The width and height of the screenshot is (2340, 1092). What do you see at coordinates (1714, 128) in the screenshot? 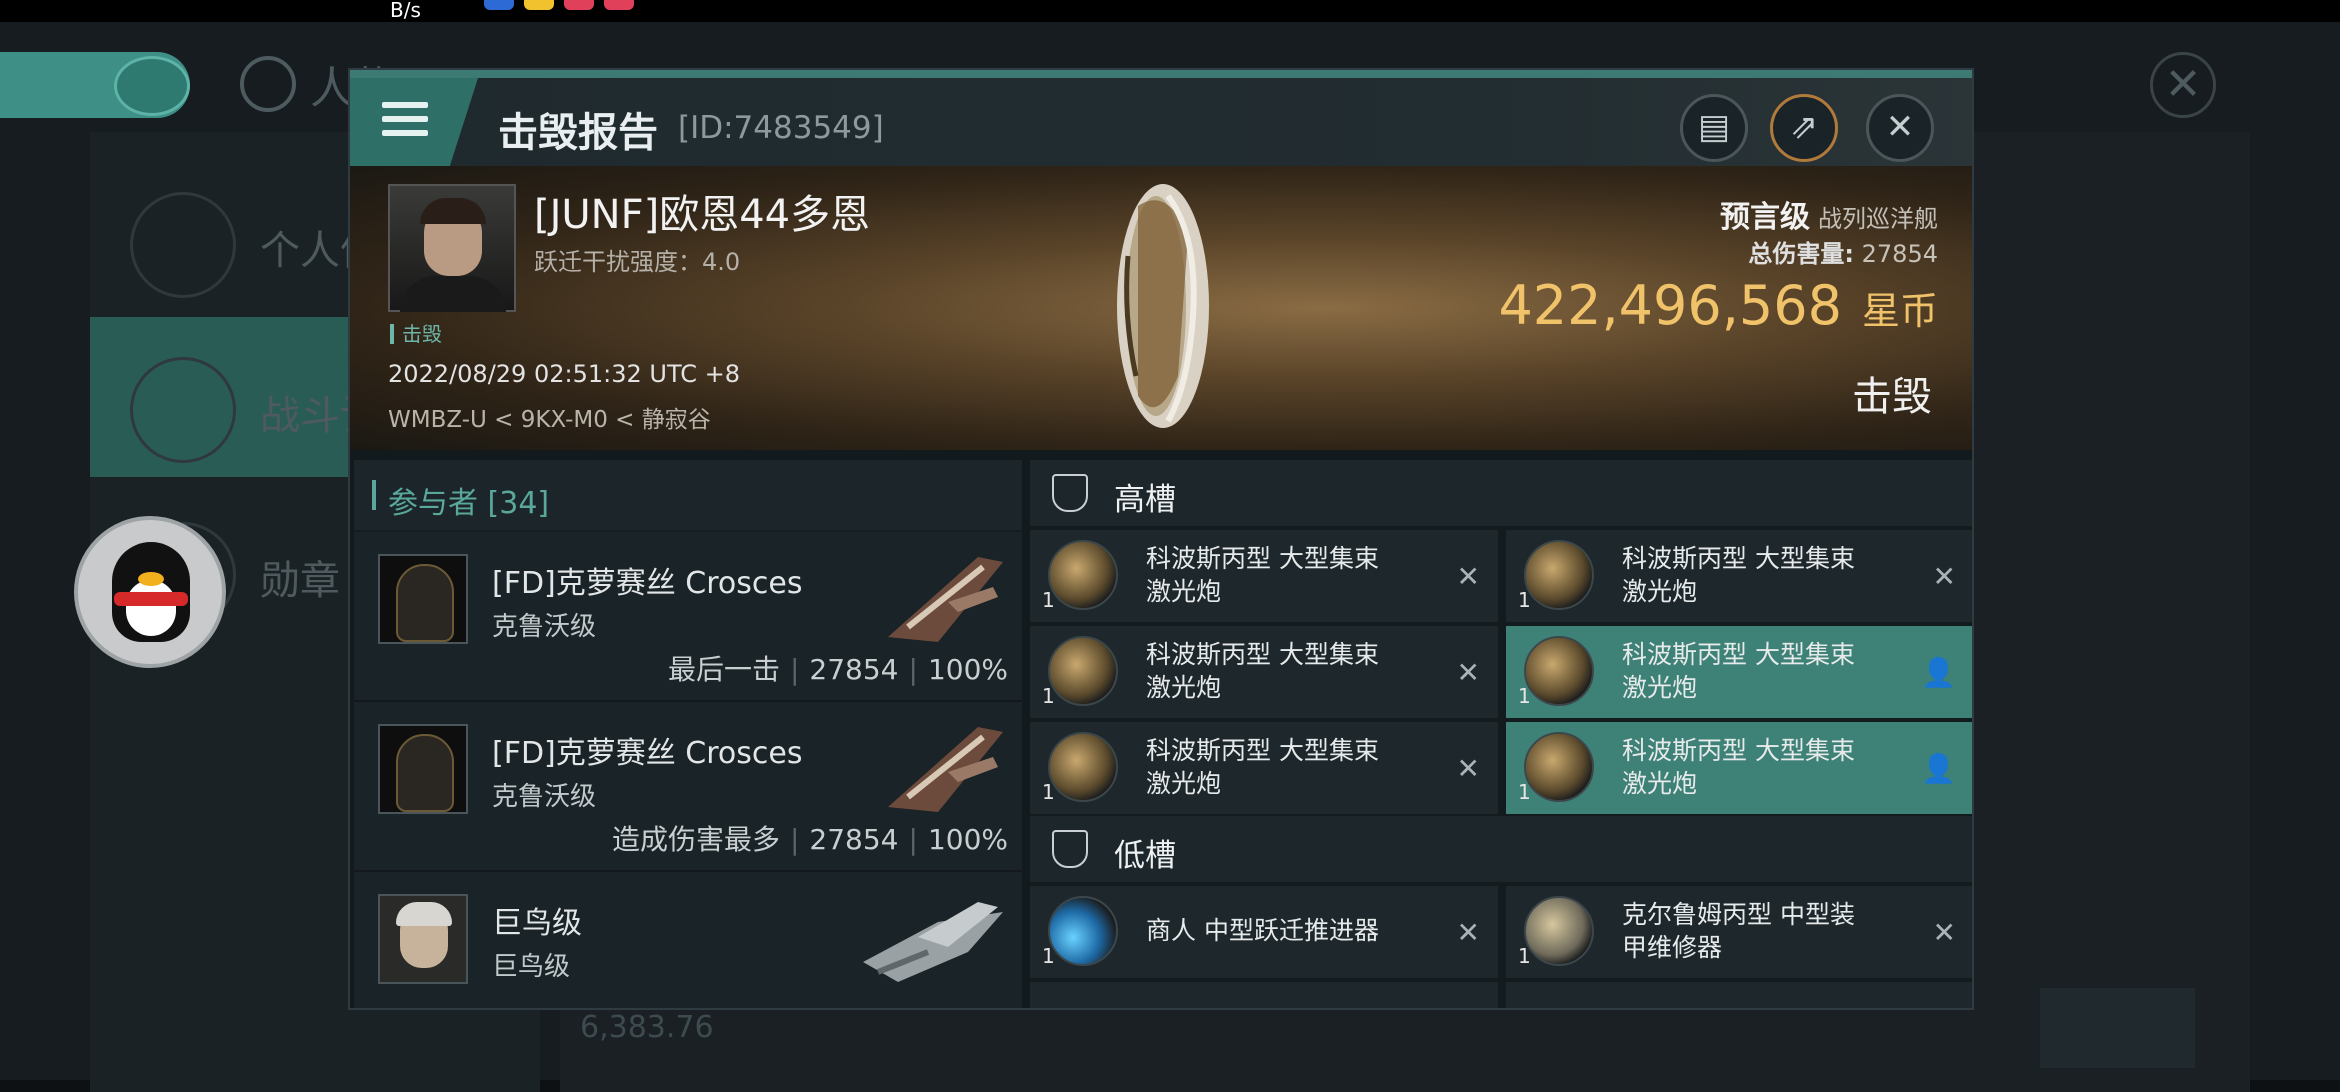
I see `clipboard-icon: ▤` at bounding box center [1714, 128].